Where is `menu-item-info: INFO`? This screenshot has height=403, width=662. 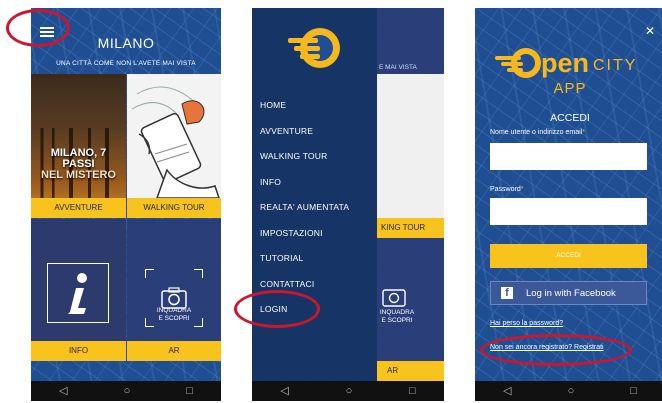 menu-item-info: INFO is located at coordinates (270, 182).